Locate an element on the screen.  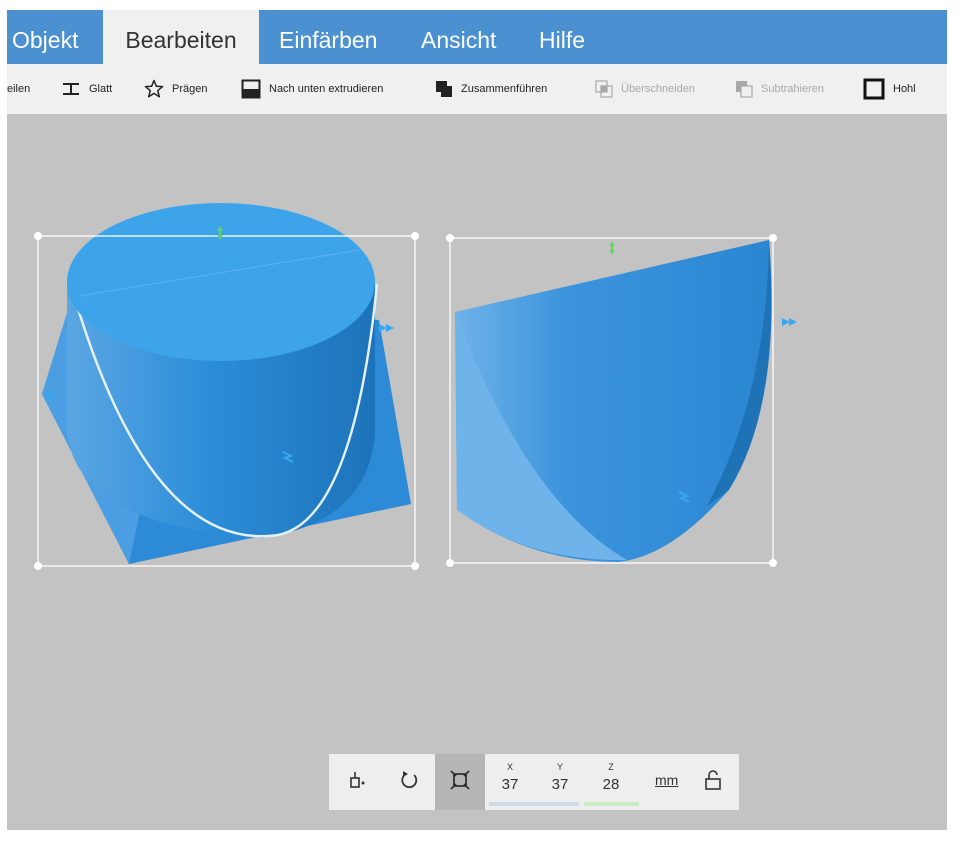
tool-label: Subtrahieren is located at coordinates (792, 89).